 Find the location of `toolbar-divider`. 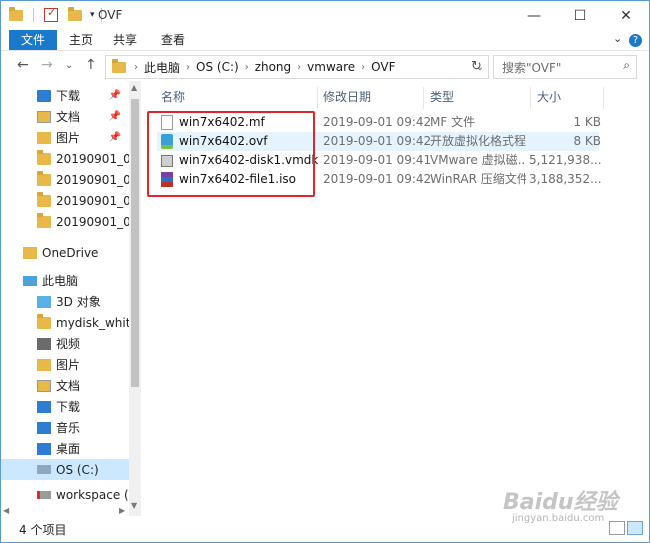

toolbar-divider is located at coordinates (33, 15).